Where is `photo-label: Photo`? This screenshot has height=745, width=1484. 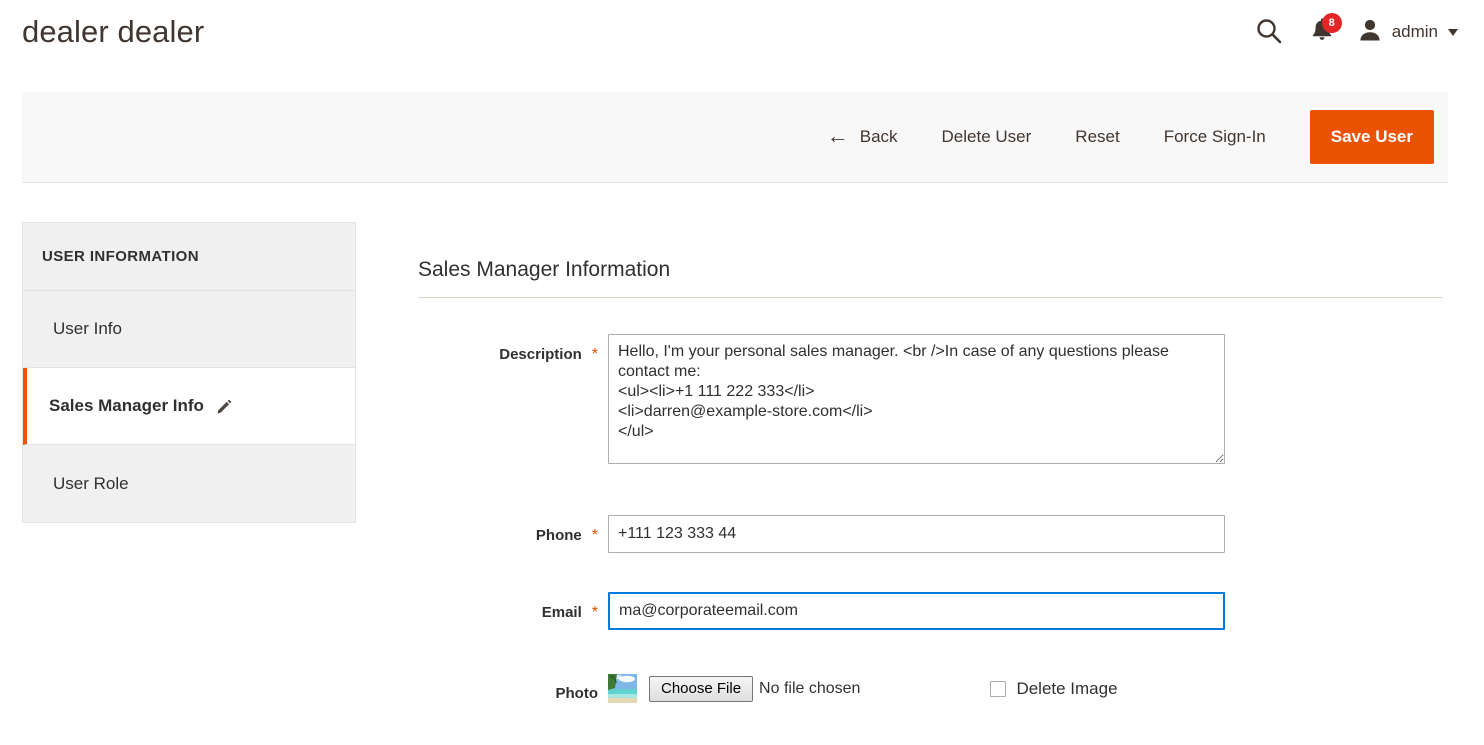 photo-label: Photo is located at coordinates (513, 689).